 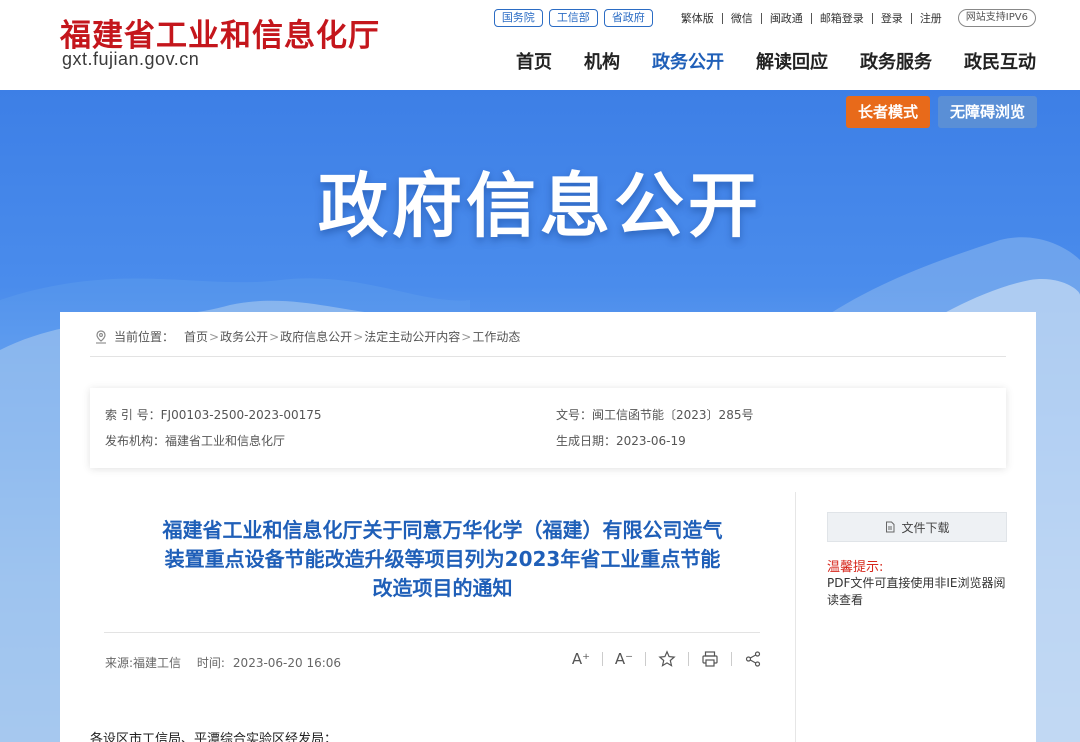 What do you see at coordinates (602, 61) in the screenshot?
I see `nav-organization: 机构` at bounding box center [602, 61].